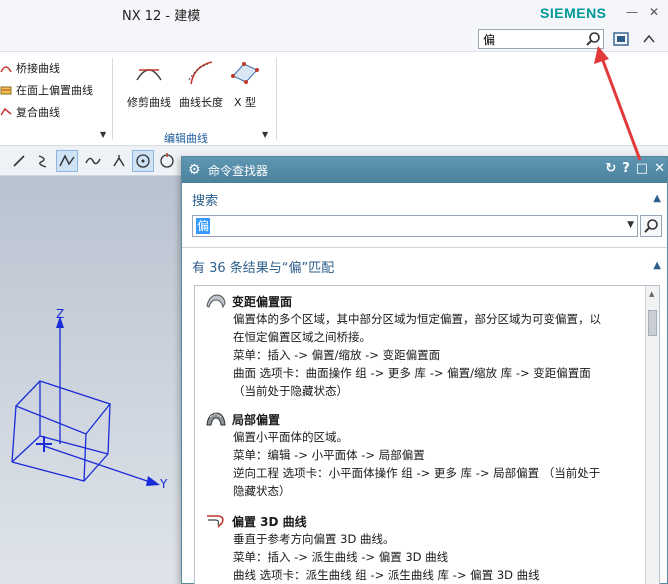  Describe the element at coordinates (263, 268) in the screenshot. I see `results-header: 有 36 条结果与“偏”匹配` at that location.